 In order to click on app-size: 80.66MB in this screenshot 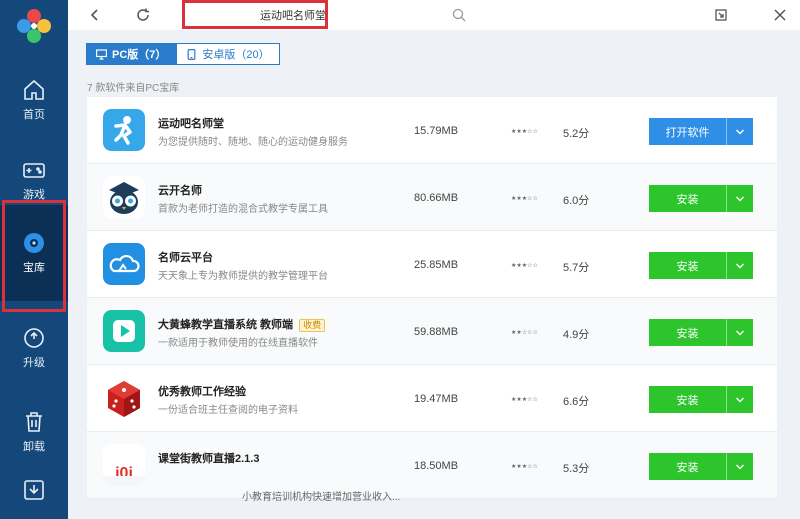, I will do `click(436, 198)`.